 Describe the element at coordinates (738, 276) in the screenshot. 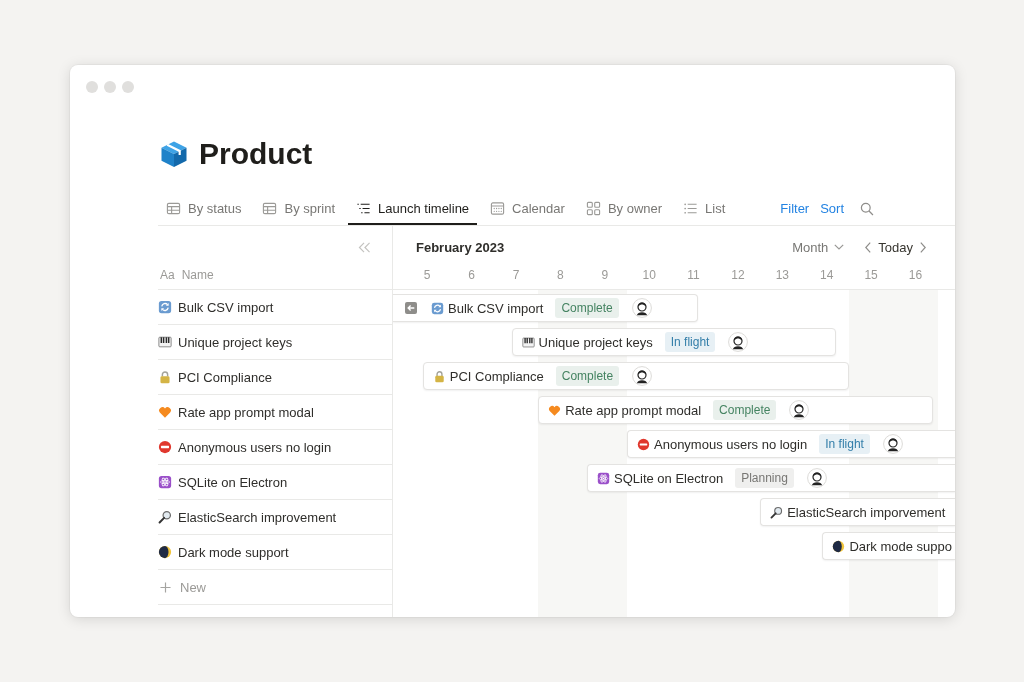

I see `day-label: 12` at that location.